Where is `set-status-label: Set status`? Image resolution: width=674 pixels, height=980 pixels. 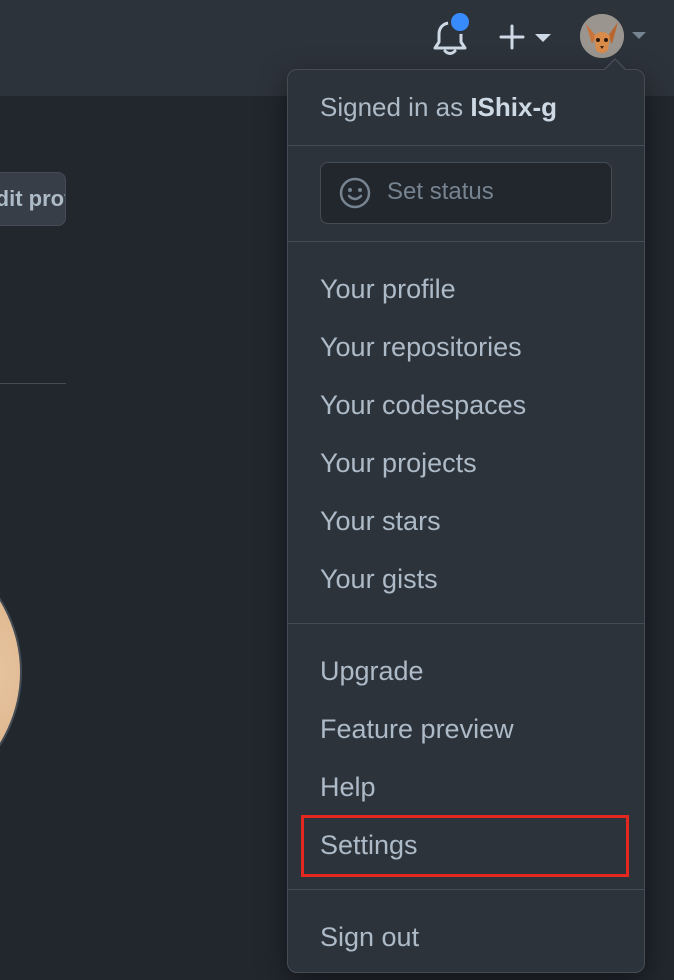
set-status-label: Set status is located at coordinates (440, 191).